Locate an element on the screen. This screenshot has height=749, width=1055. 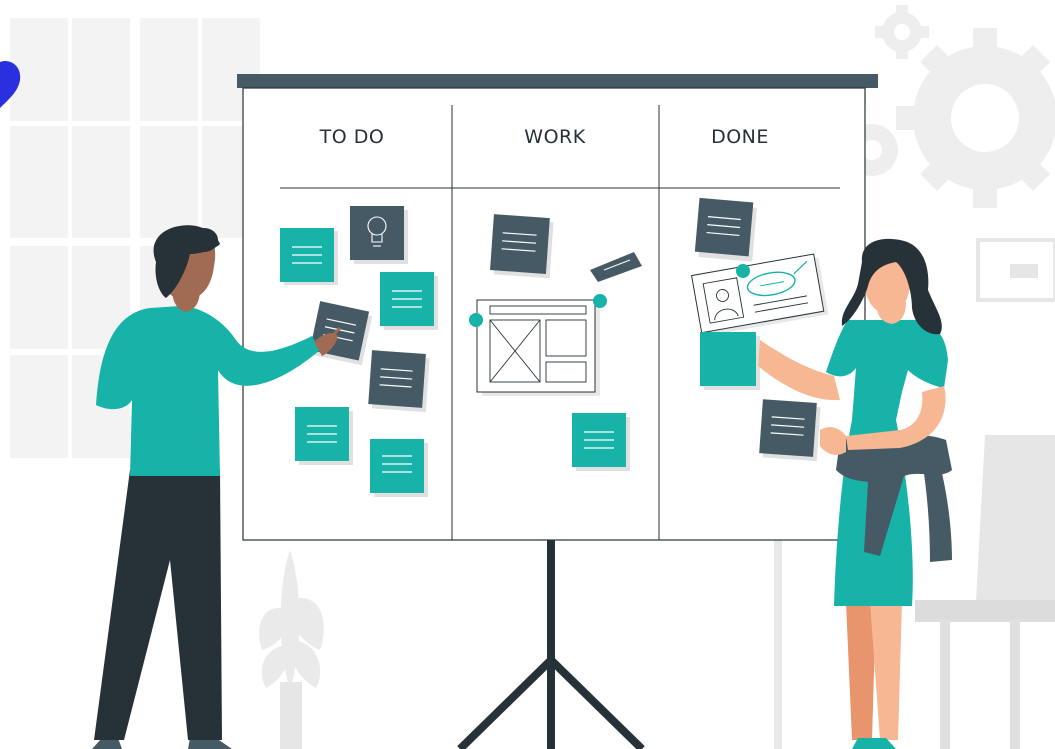
wireframe-icon is located at coordinates (538, 345).